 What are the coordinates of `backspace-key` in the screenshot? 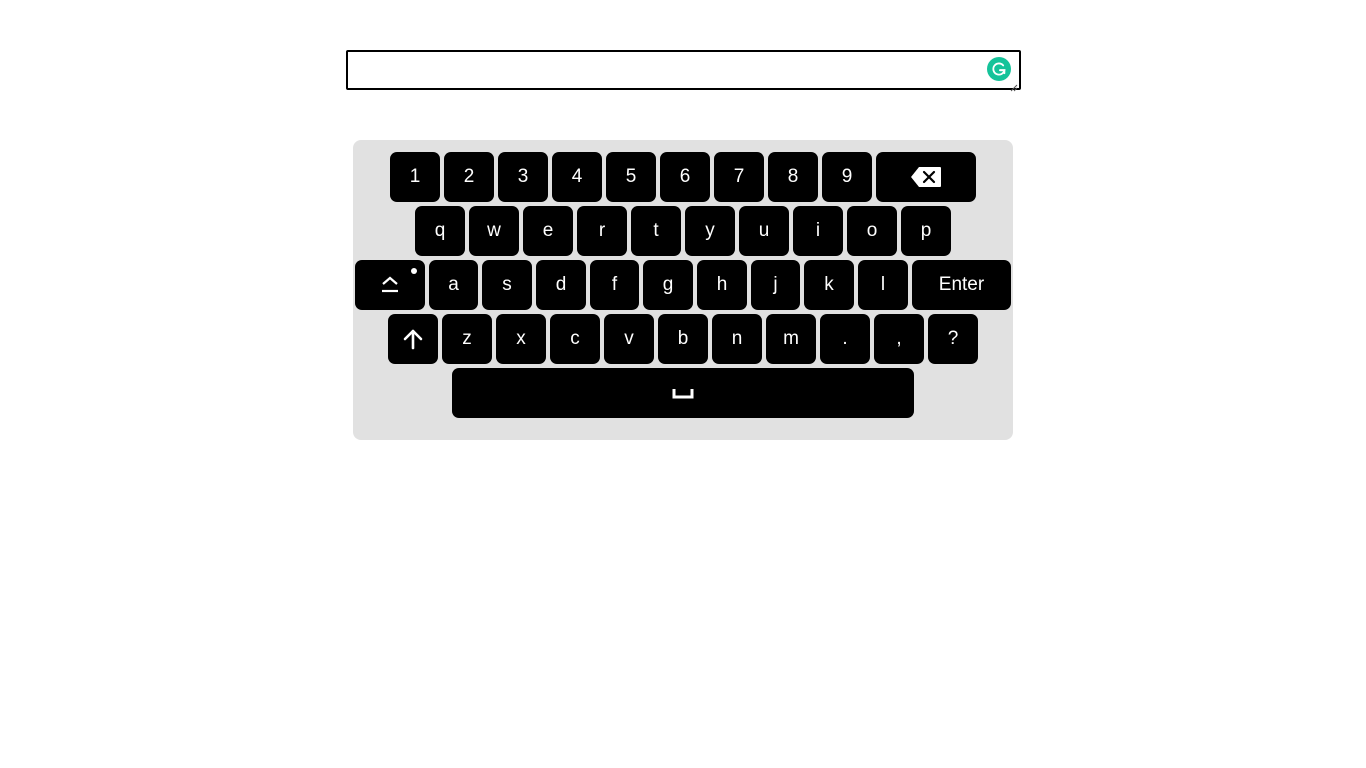 It's located at (926, 177).